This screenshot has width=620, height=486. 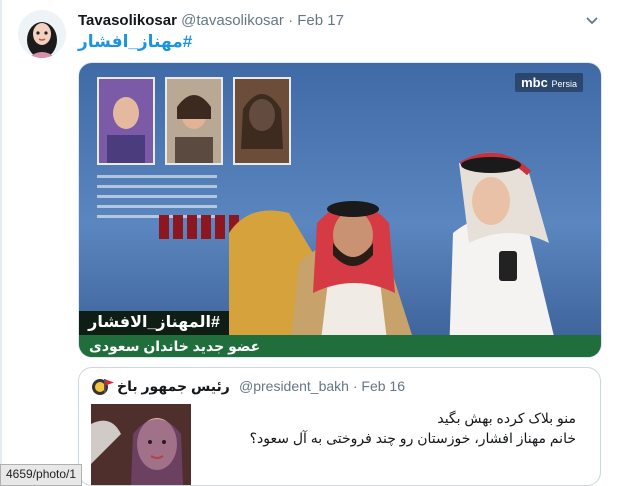 I want to click on handle: @tavasolikosar, so click(x=232, y=20).